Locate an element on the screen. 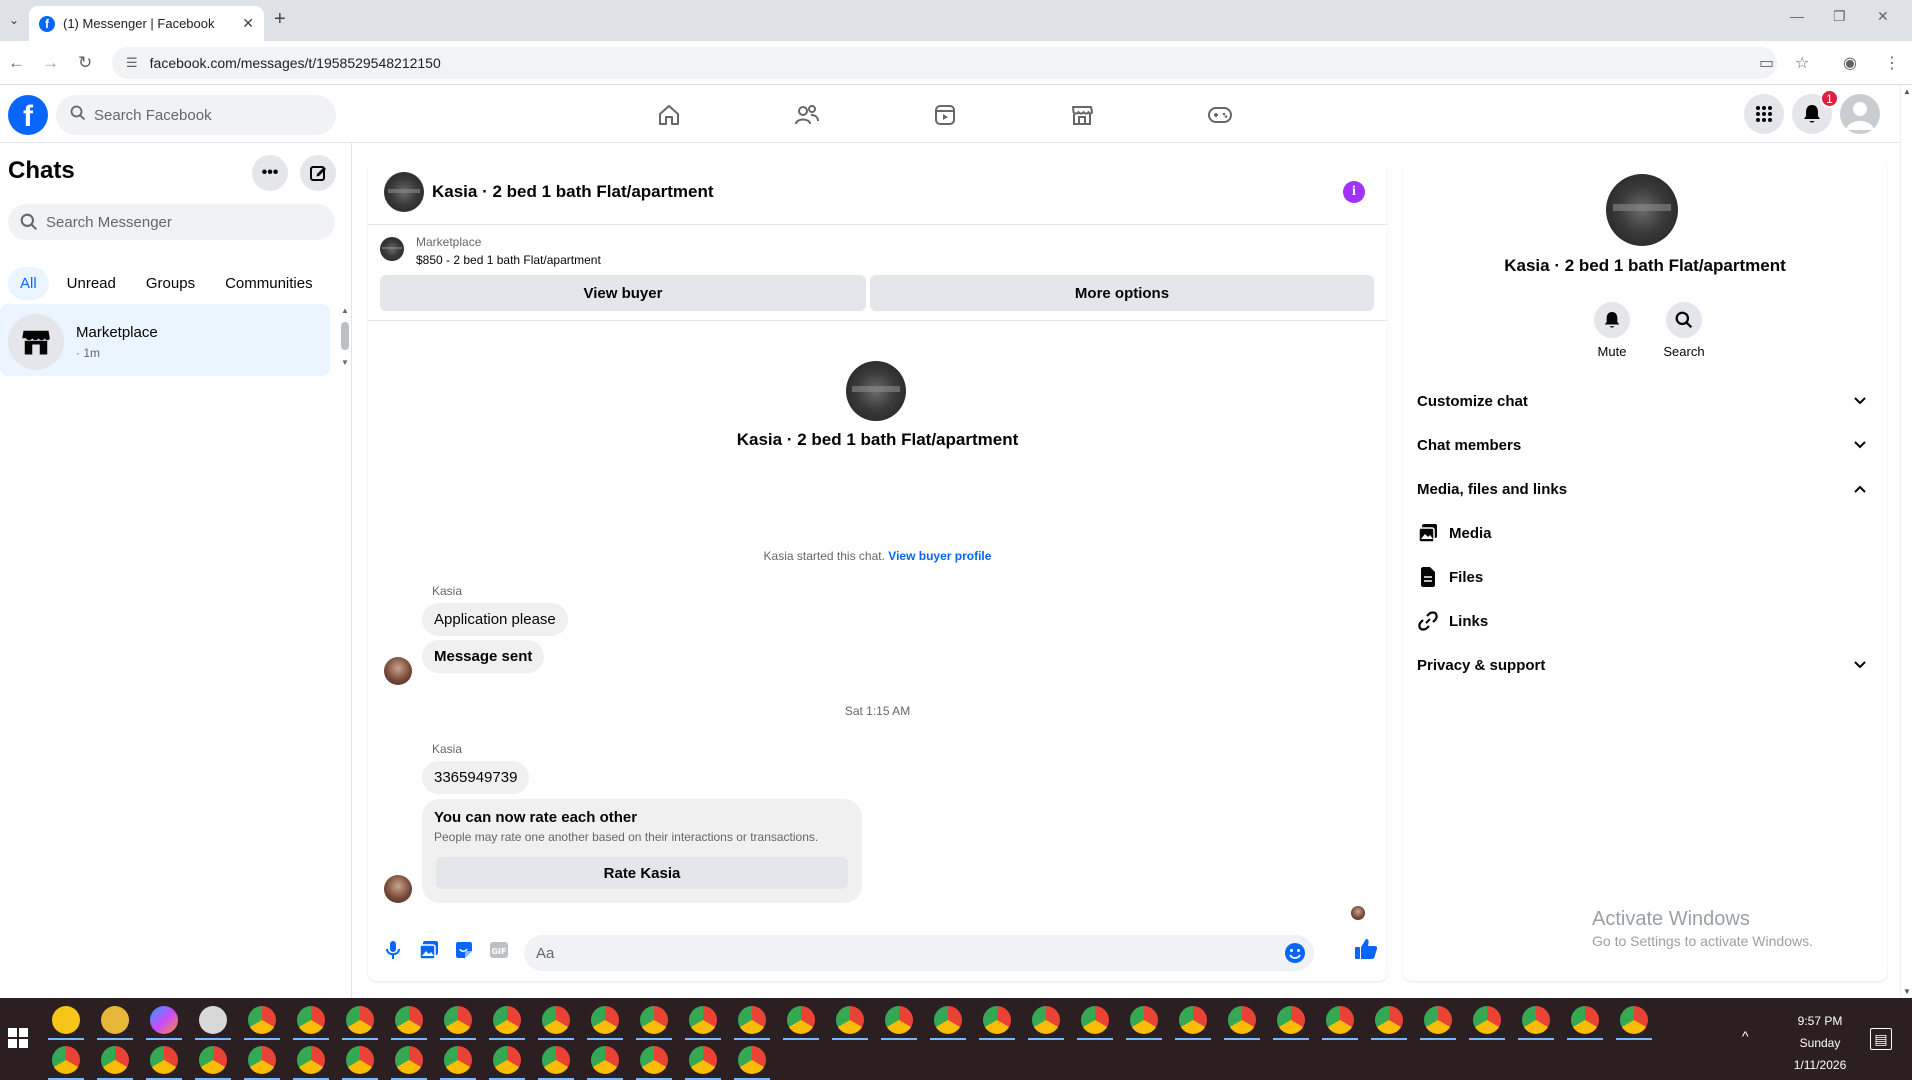 The image size is (1912, 1080). filter-communities: Communities is located at coordinates (269, 283).